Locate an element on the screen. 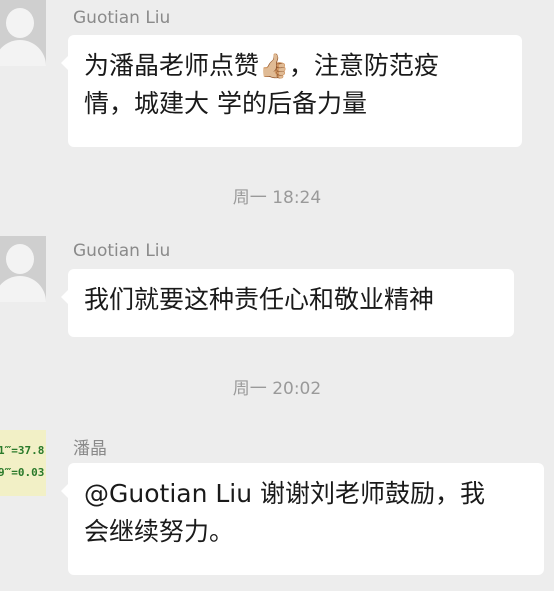 Image resolution: width=554 pixels, height=591 pixels. message-text: 会继续努力。 is located at coordinates (159, 531).